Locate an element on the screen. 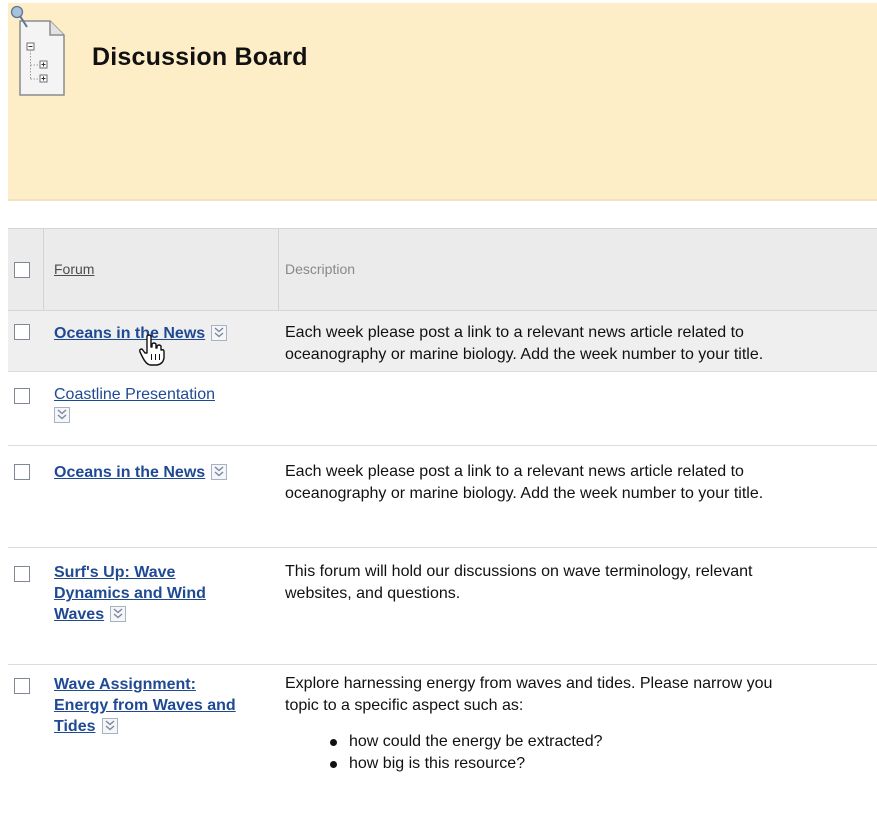  select-all-checkbox is located at coordinates (22, 270).